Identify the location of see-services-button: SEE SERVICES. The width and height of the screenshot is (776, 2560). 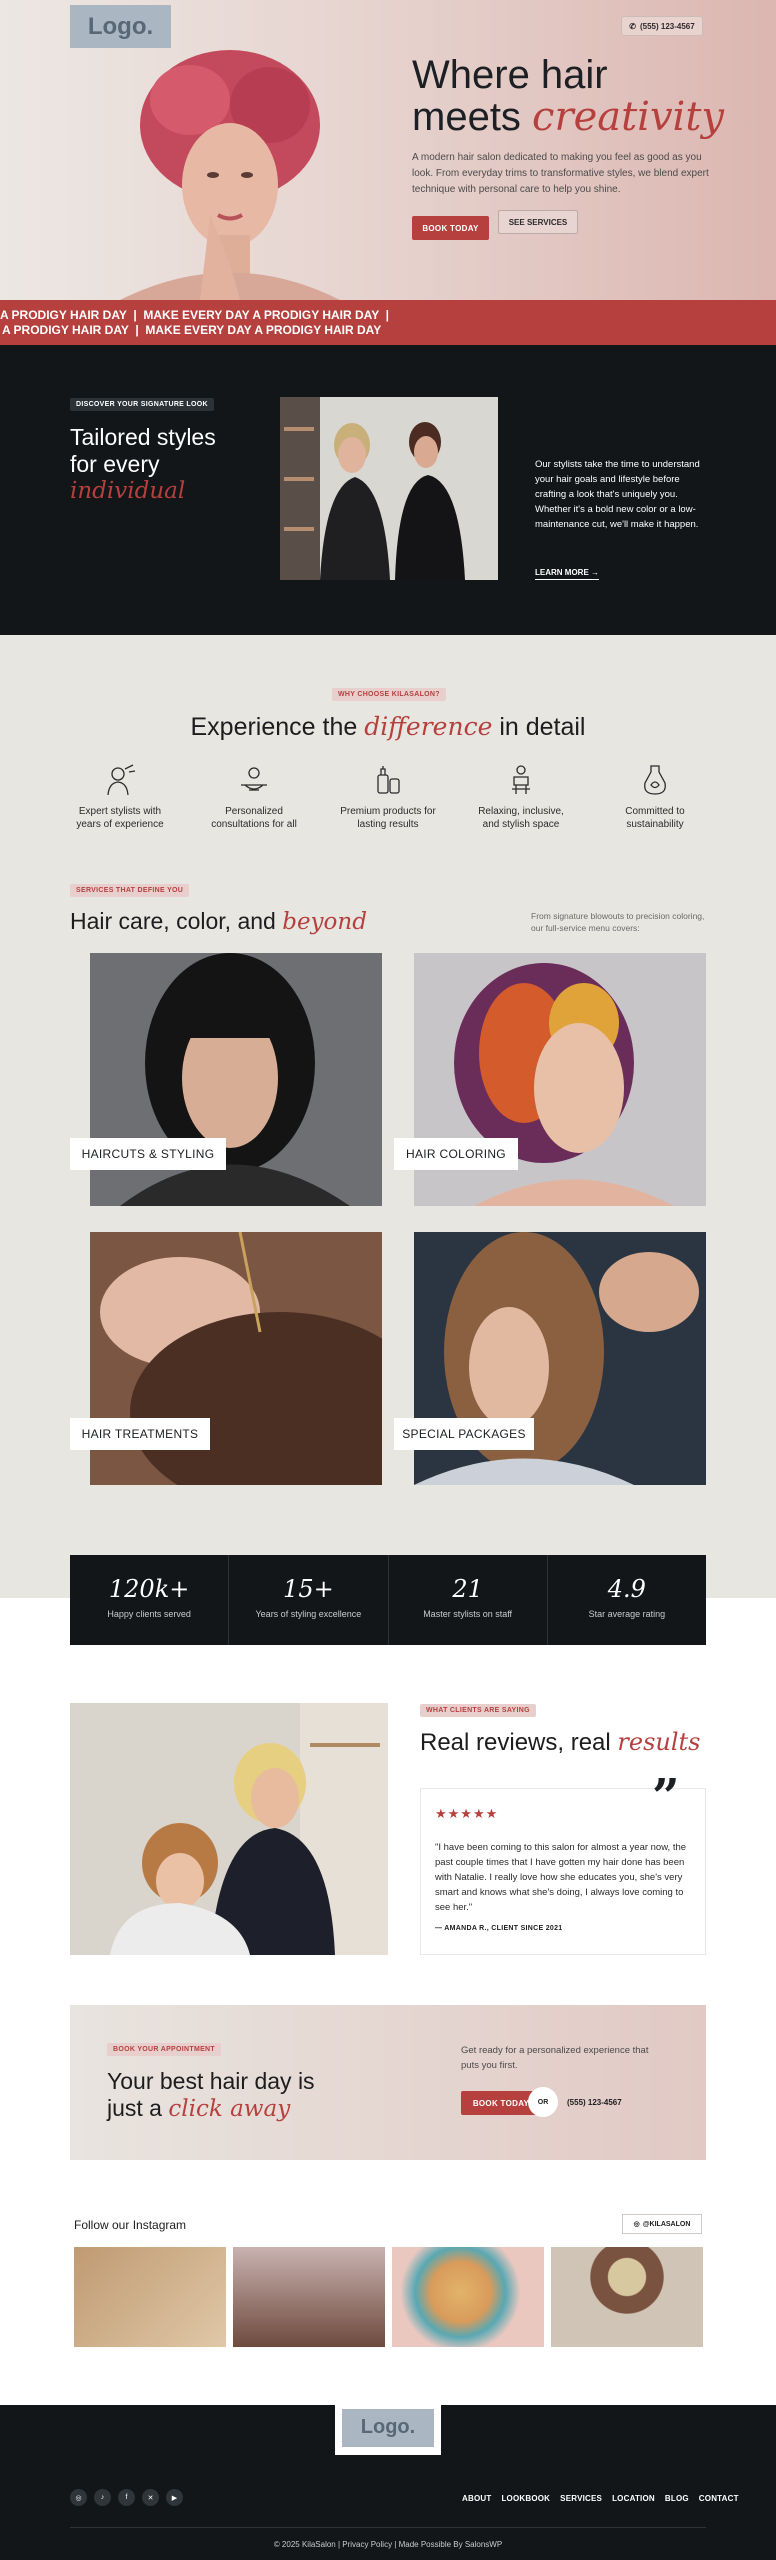
(538, 222).